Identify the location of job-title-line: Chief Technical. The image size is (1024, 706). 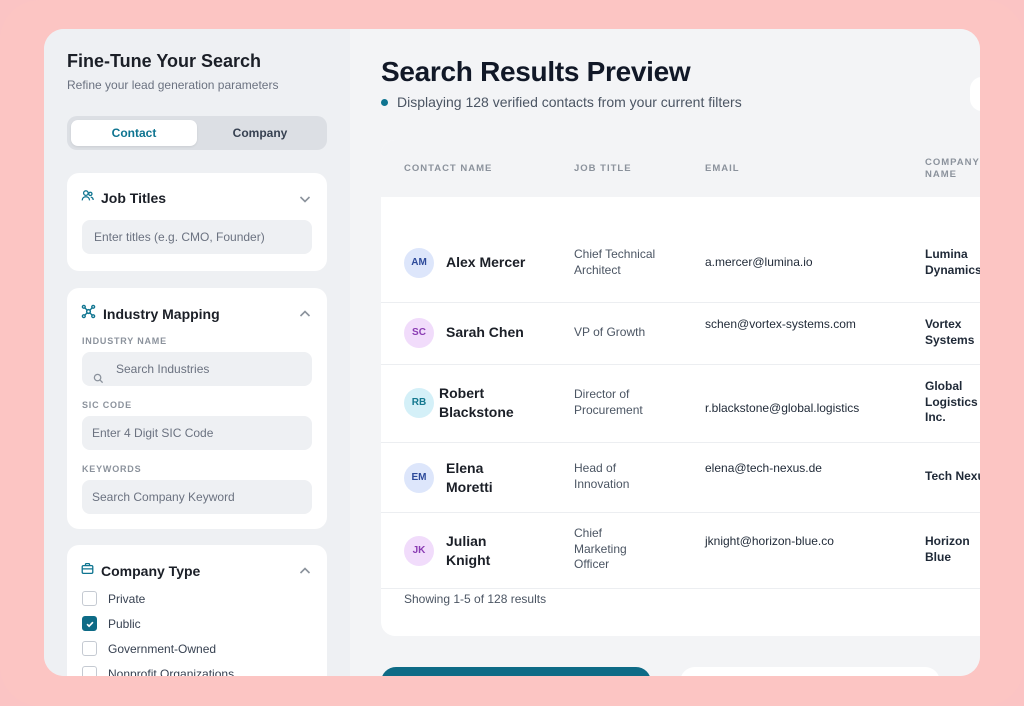
(615, 254).